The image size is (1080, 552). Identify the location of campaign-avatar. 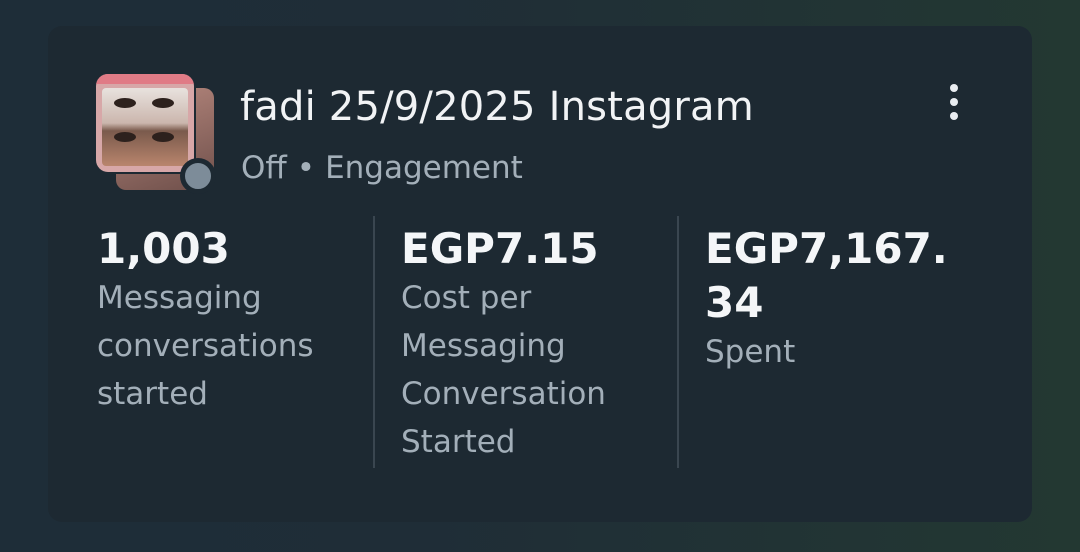
(157, 134).